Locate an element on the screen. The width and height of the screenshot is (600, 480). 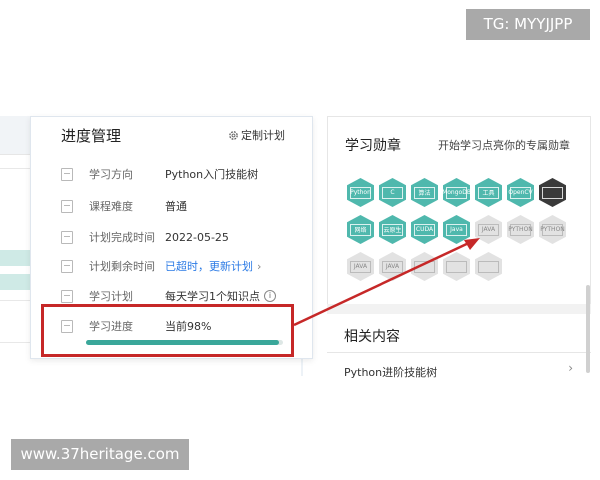
clock-icon is located at coordinates (67, 266).